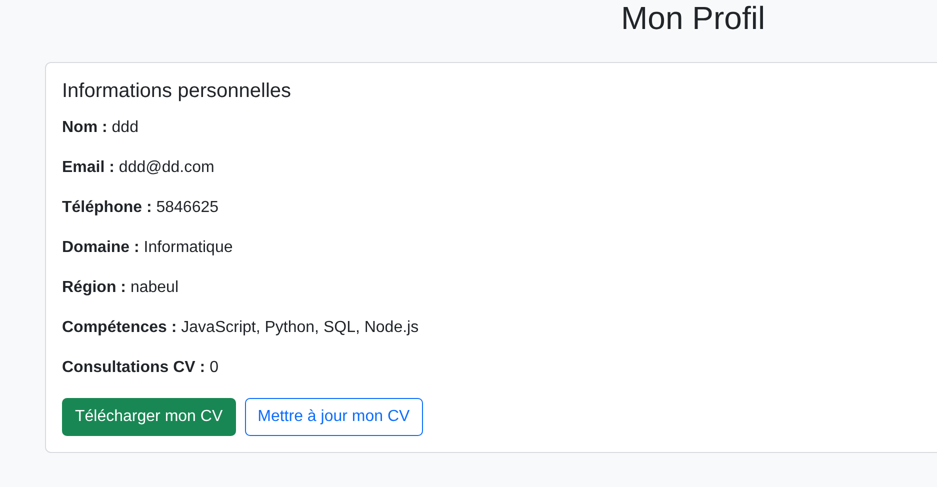  Describe the element at coordinates (333, 417) in the screenshot. I see `update-cv-button: Mettre à jour mon CV` at that location.